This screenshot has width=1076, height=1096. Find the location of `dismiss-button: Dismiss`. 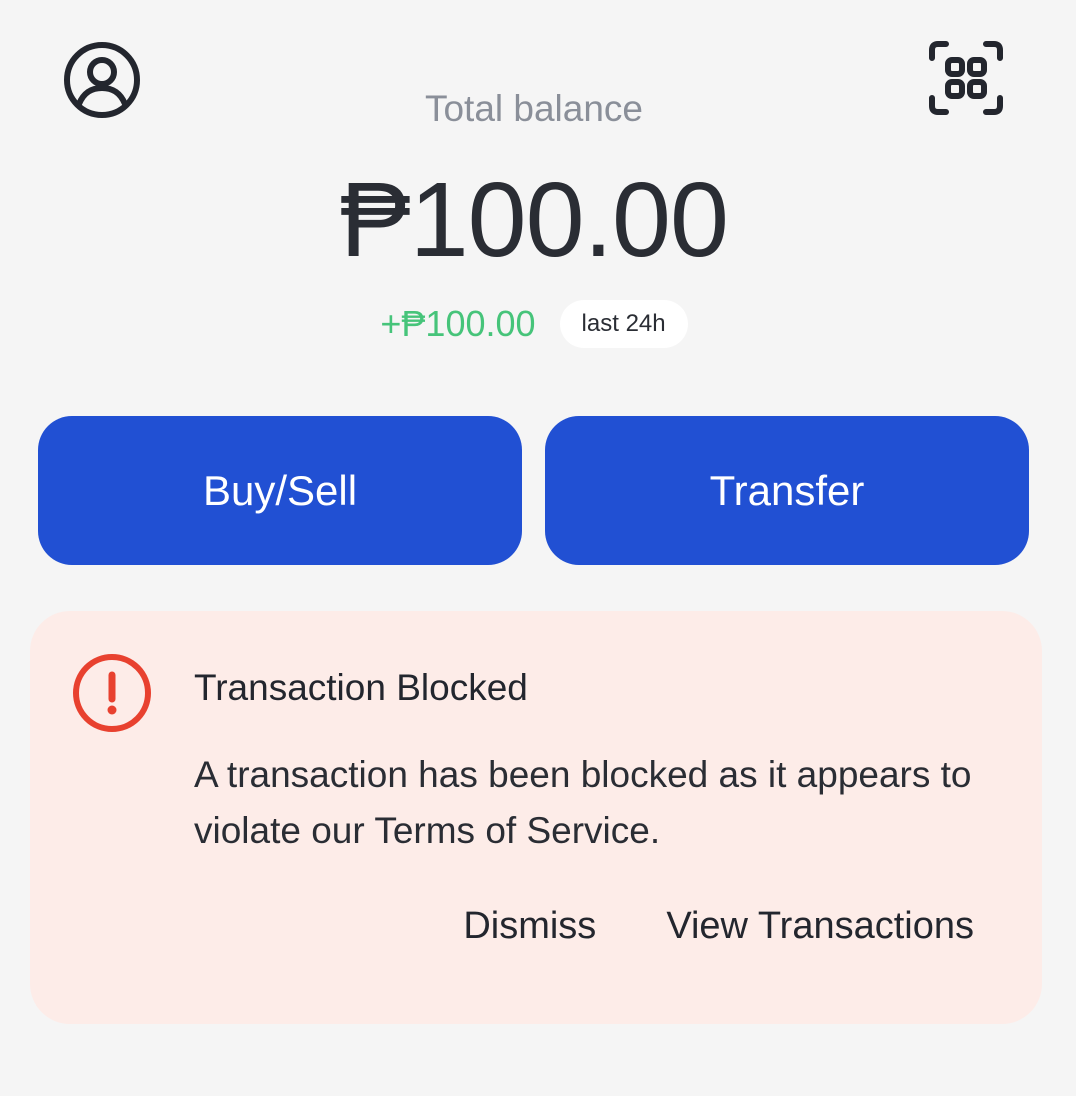

dismiss-button: Dismiss is located at coordinates (529, 926).